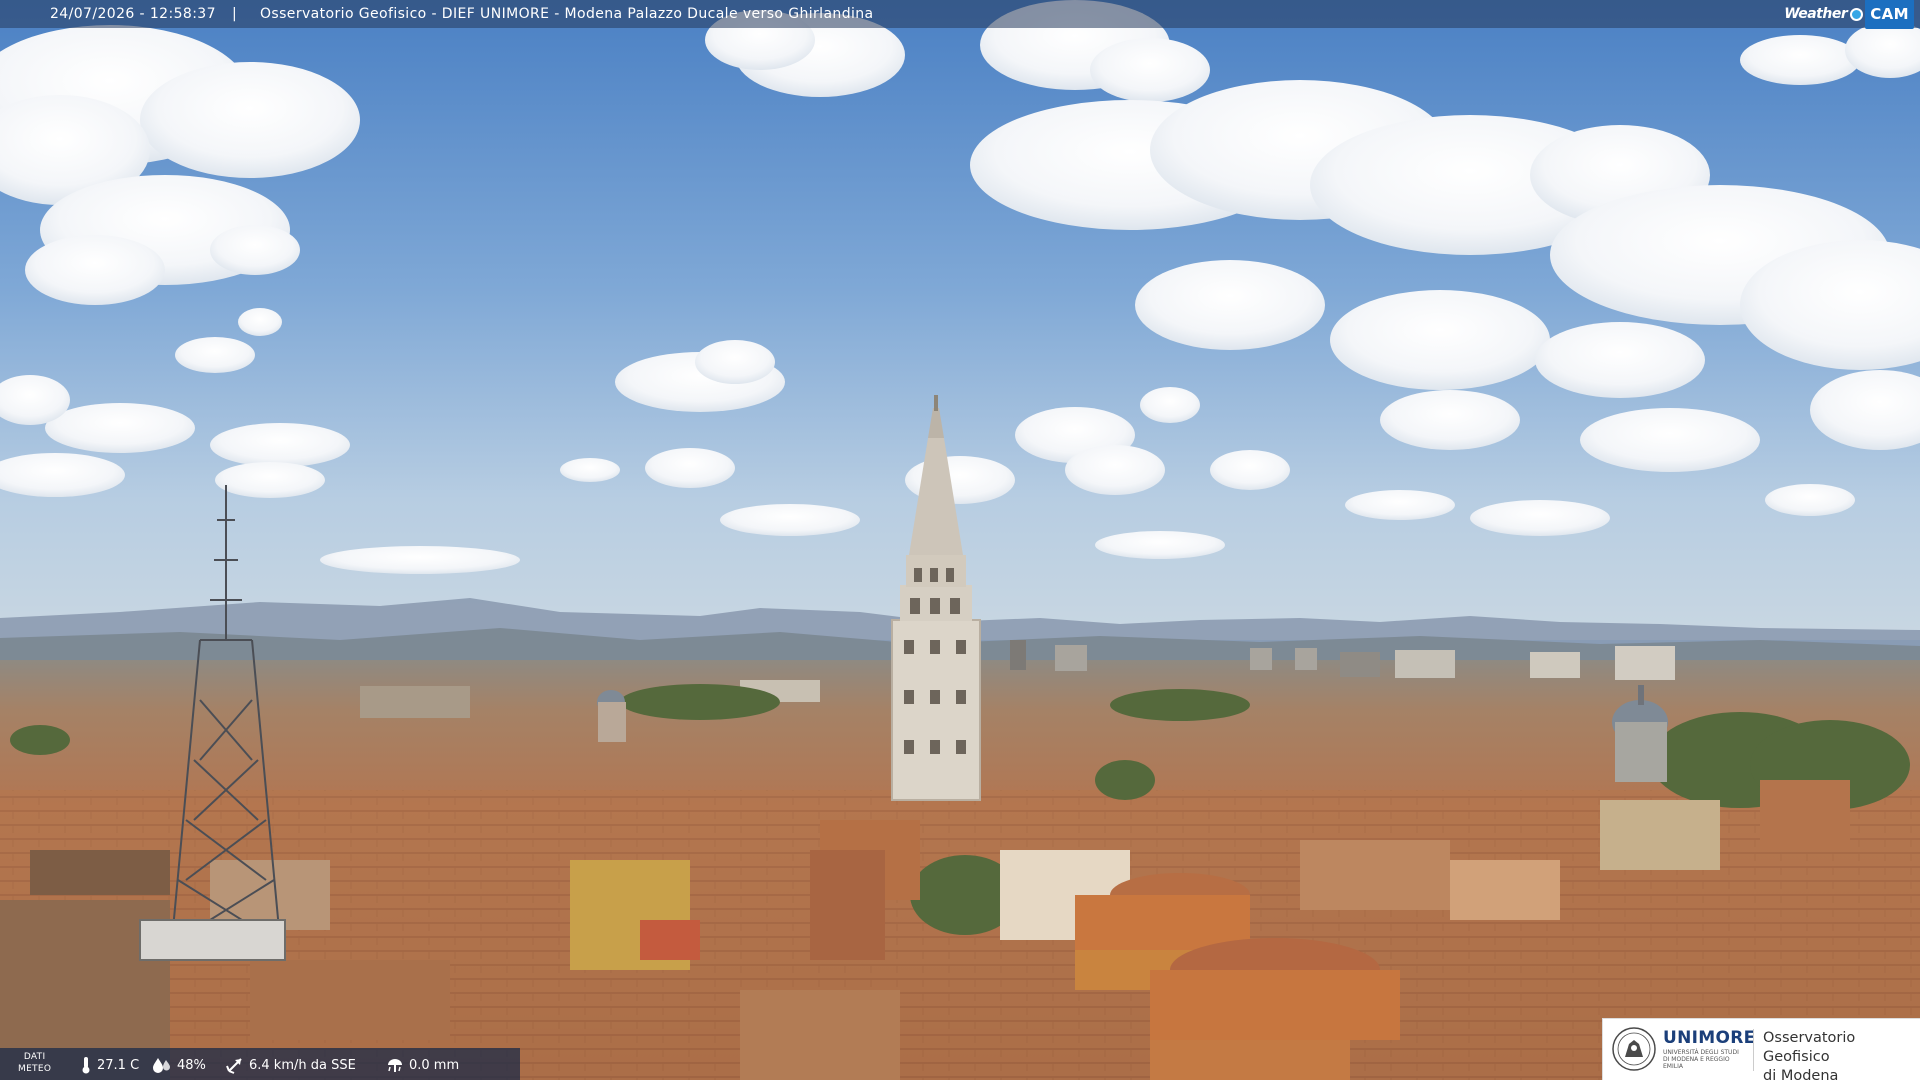  I want to click on logo-divider, so click(1753, 1050).